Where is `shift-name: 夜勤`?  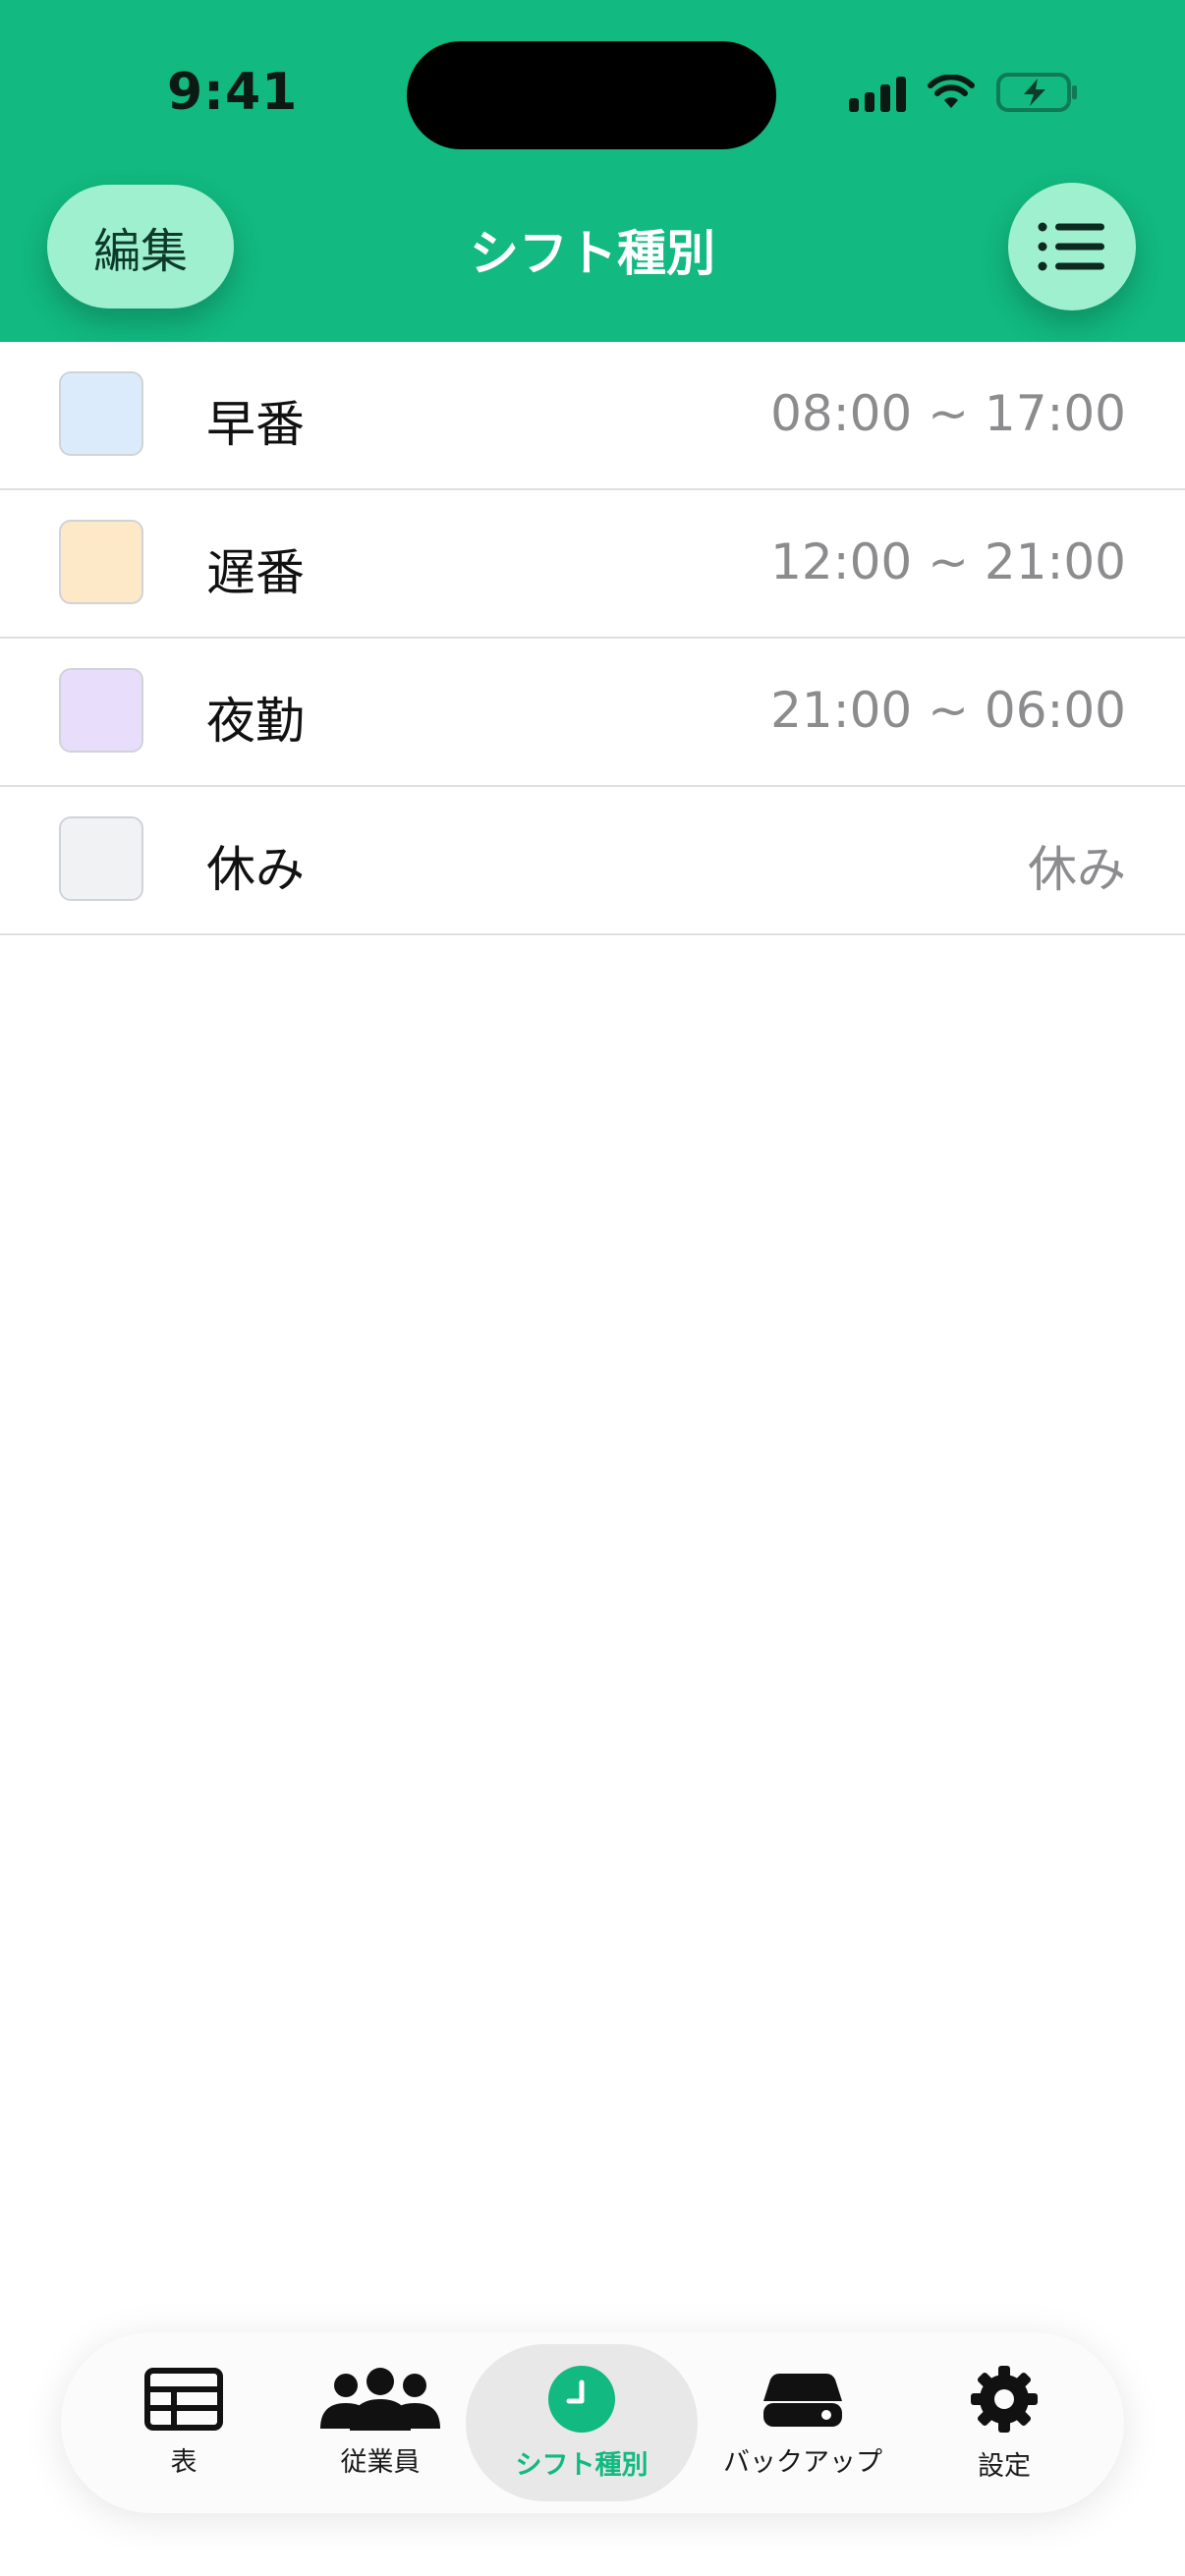
shift-name: 夜勤 is located at coordinates (256, 721).